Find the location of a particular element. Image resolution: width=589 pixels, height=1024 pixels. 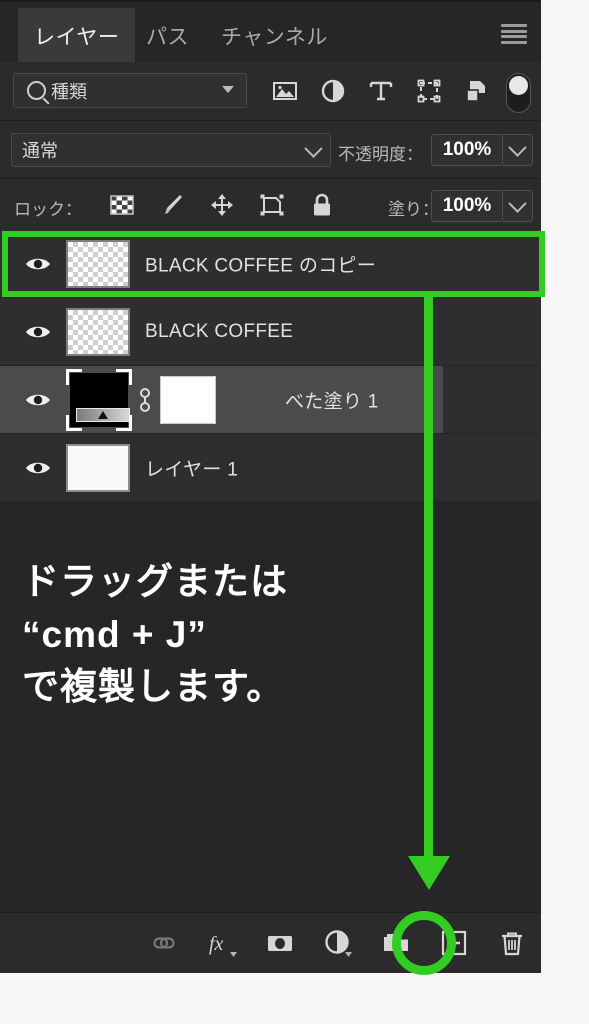

panel-tab-strip: レイヤー パス チャンネル is located at coordinates (270, 32).